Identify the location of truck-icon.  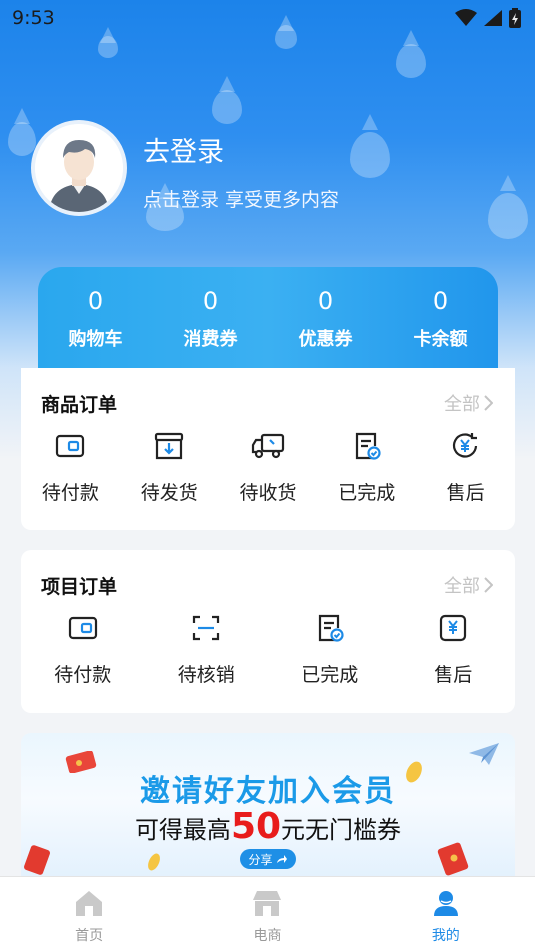
(268, 446).